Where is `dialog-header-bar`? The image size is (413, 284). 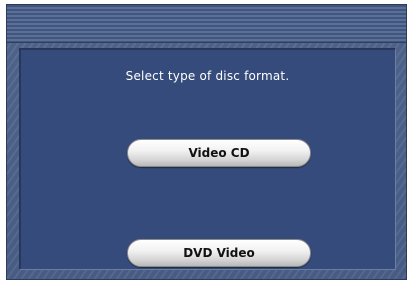 dialog-header-bar is located at coordinates (206, 24).